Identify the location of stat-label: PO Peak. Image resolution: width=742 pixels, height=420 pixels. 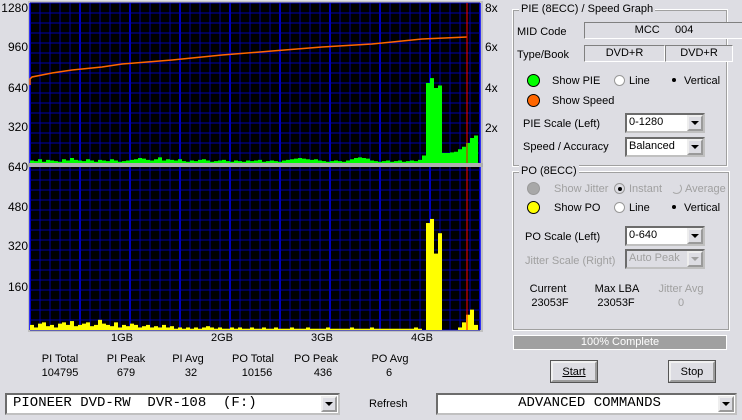
(316, 359).